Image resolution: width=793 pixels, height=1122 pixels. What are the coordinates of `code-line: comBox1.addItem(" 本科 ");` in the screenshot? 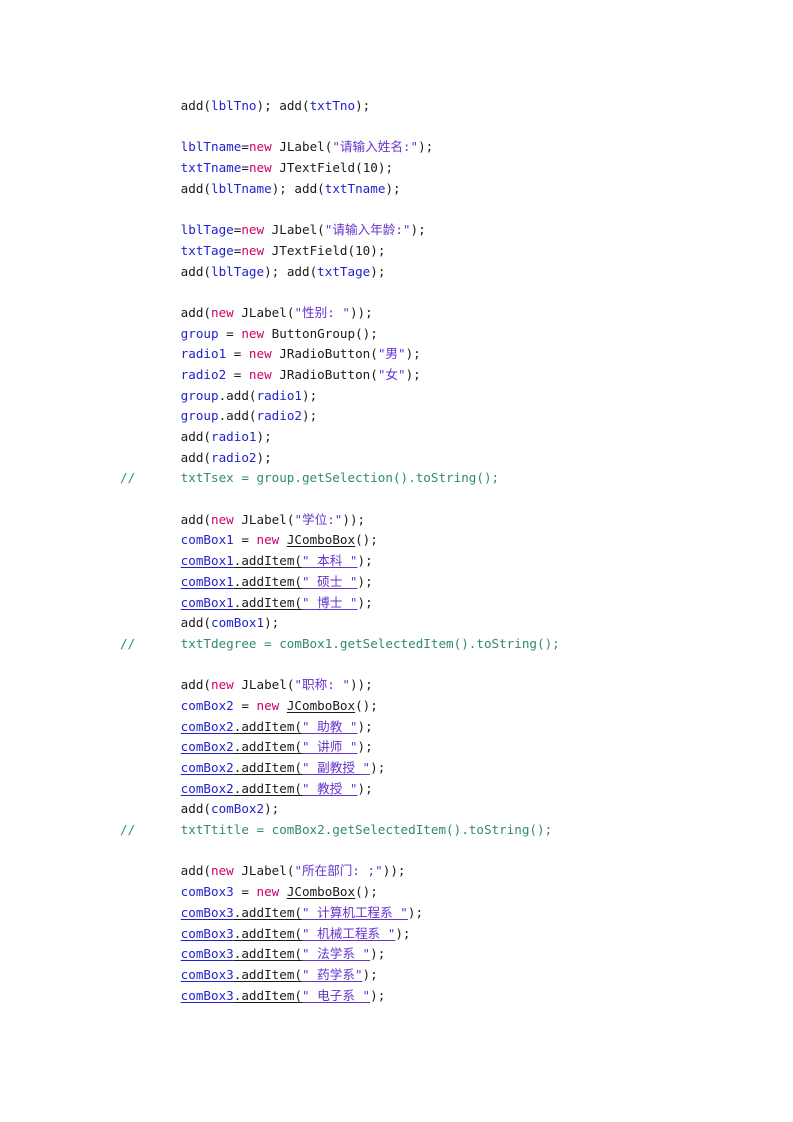 It's located at (445, 561).